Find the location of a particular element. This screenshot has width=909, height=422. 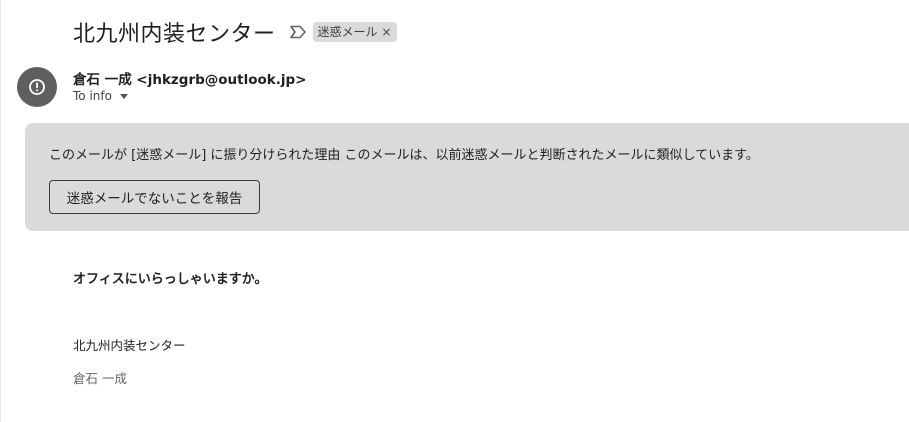

signature-name: 倉石 一成 is located at coordinates (100, 378).